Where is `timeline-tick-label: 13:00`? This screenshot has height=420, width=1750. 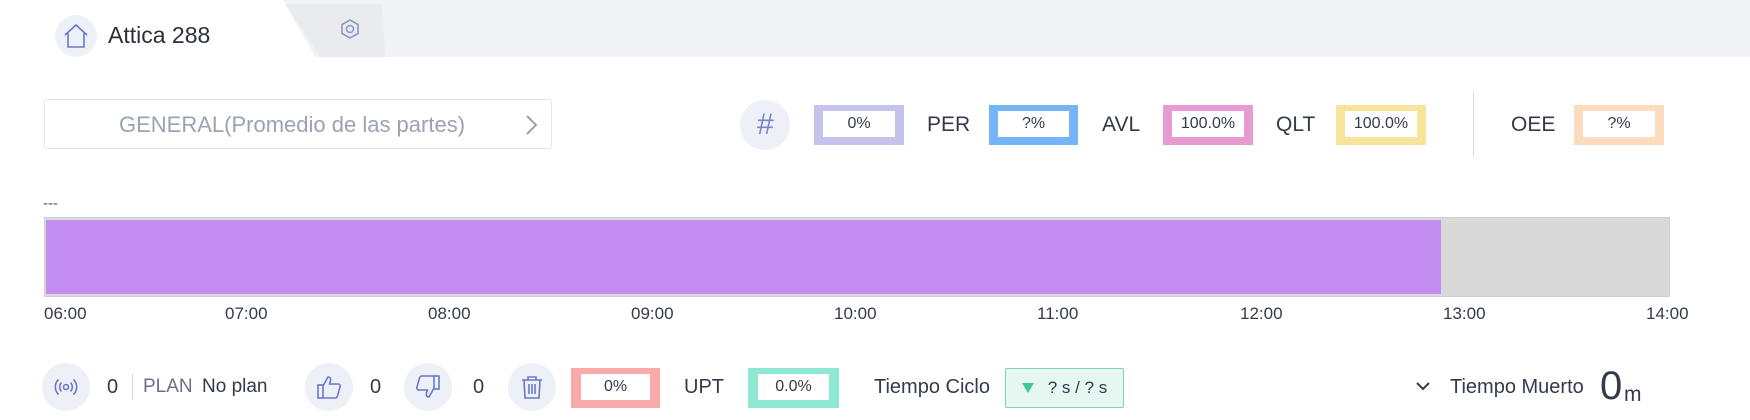 timeline-tick-label: 13:00 is located at coordinates (1464, 313).